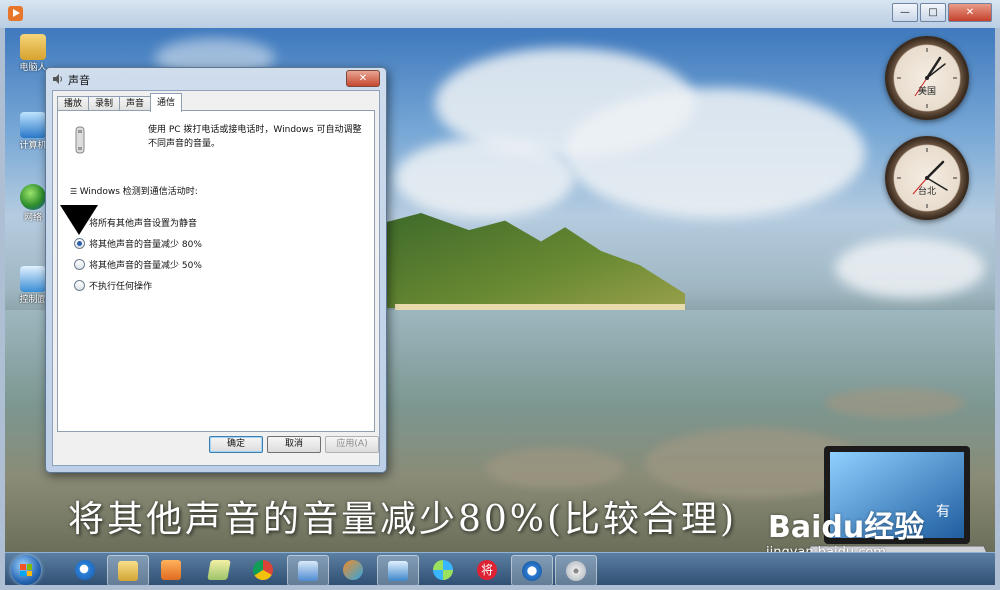 The width and height of the screenshot is (1000, 590). Describe the element at coordinates (33, 279) in the screenshot. I see `control-panel-icon` at that location.